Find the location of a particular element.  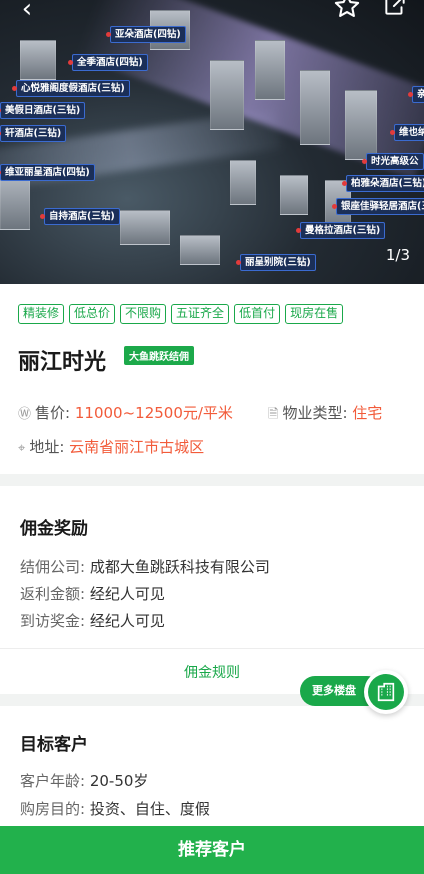

purpose-row: 购房目的: 投资、自住、度假 is located at coordinates (115, 808).